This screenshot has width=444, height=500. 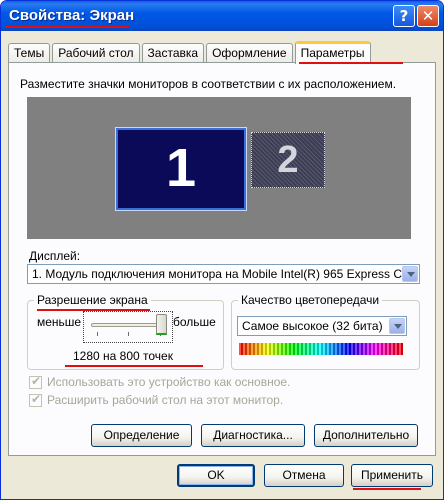 I want to click on slider-more-label: больше, so click(x=194, y=322).